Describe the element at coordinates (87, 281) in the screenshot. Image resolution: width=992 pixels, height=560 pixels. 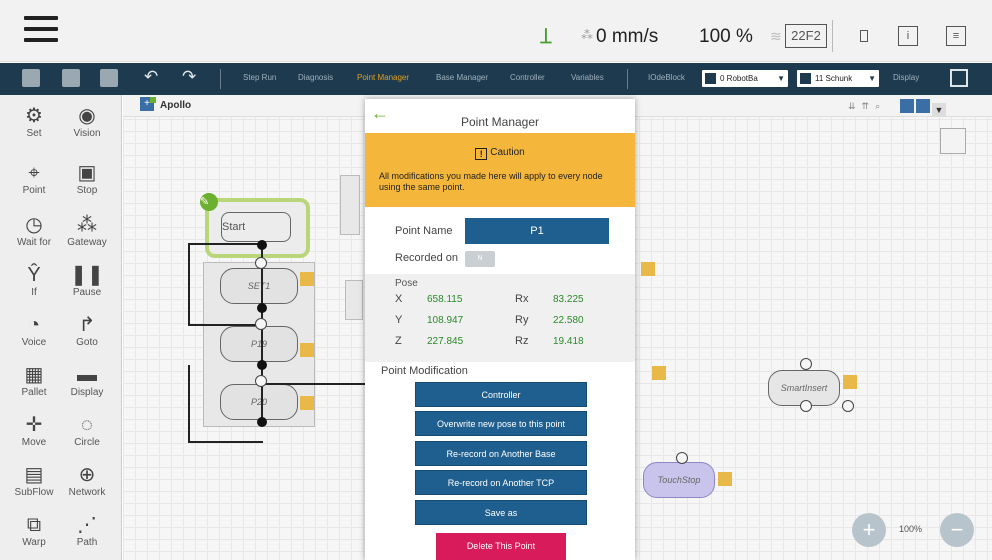
I see `palette-item-pause: ❚❚ Pause` at that location.